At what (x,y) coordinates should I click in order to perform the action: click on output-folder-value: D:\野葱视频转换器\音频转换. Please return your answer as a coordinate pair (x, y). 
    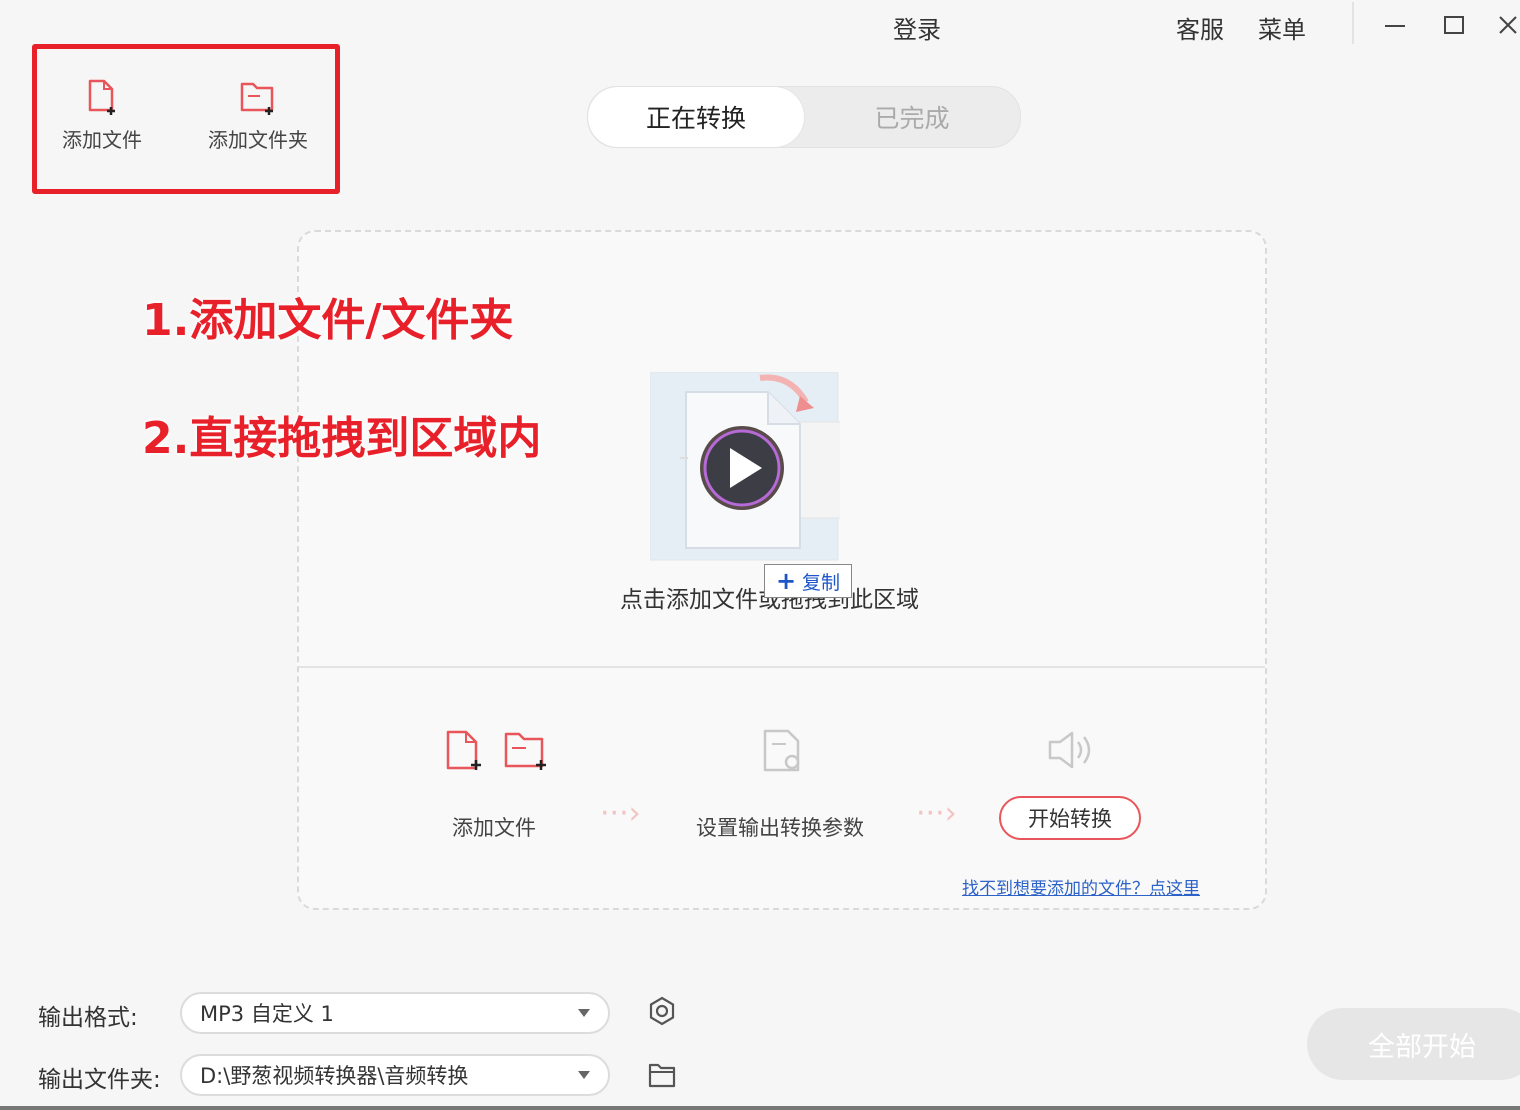
    Looking at the image, I should click on (334, 1076).